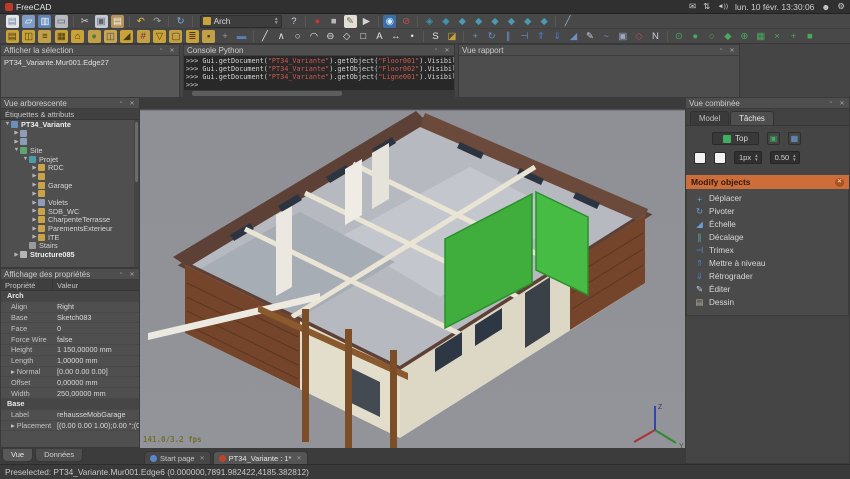 This screenshot has height=479, width=850. What do you see at coordinates (589, 36) in the screenshot?
I see `draft-edit-icon: ✎` at bounding box center [589, 36].